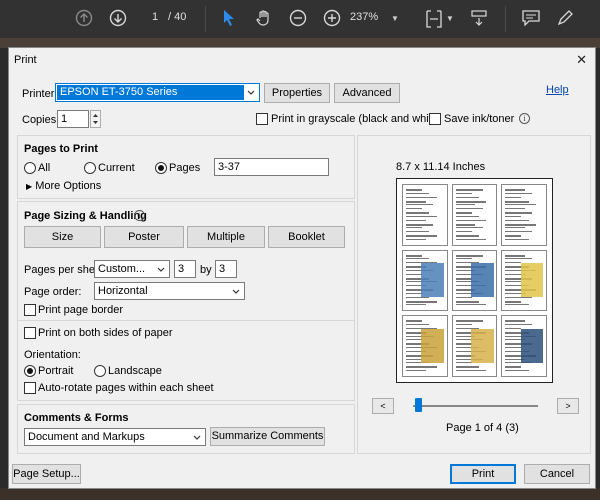 The image size is (600, 500). I want to click on pen-icon, so click(565, 18).